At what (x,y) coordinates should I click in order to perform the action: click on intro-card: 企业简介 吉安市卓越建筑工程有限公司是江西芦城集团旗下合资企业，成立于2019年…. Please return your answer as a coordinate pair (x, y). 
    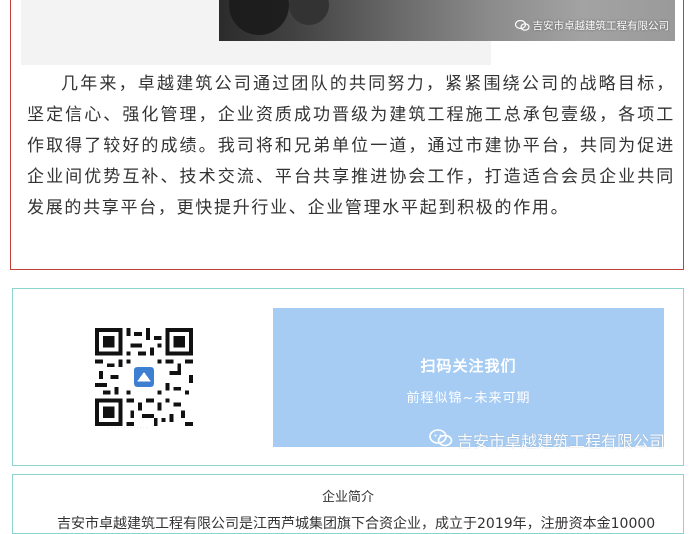
    Looking at the image, I should click on (348, 504).